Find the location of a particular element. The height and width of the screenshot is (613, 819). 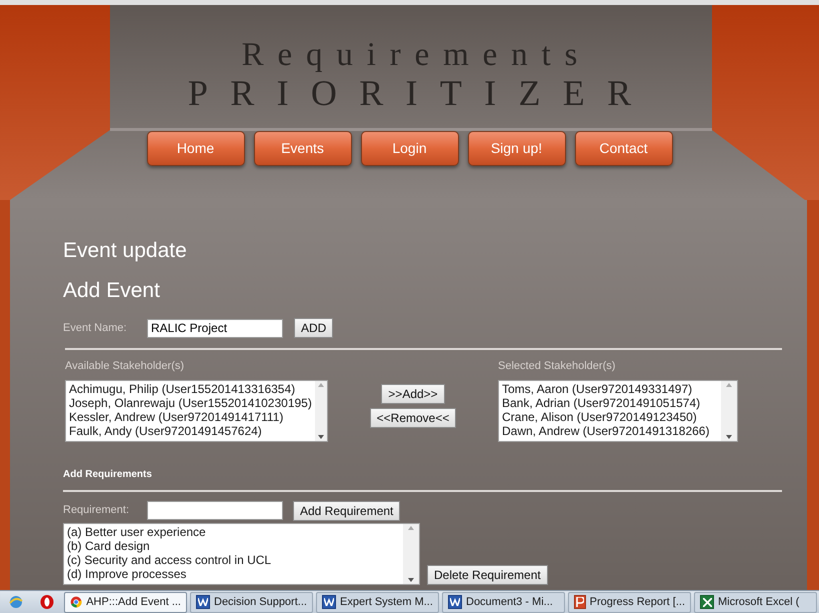

list-option: (a) Better user experience is located at coordinates (233, 531).